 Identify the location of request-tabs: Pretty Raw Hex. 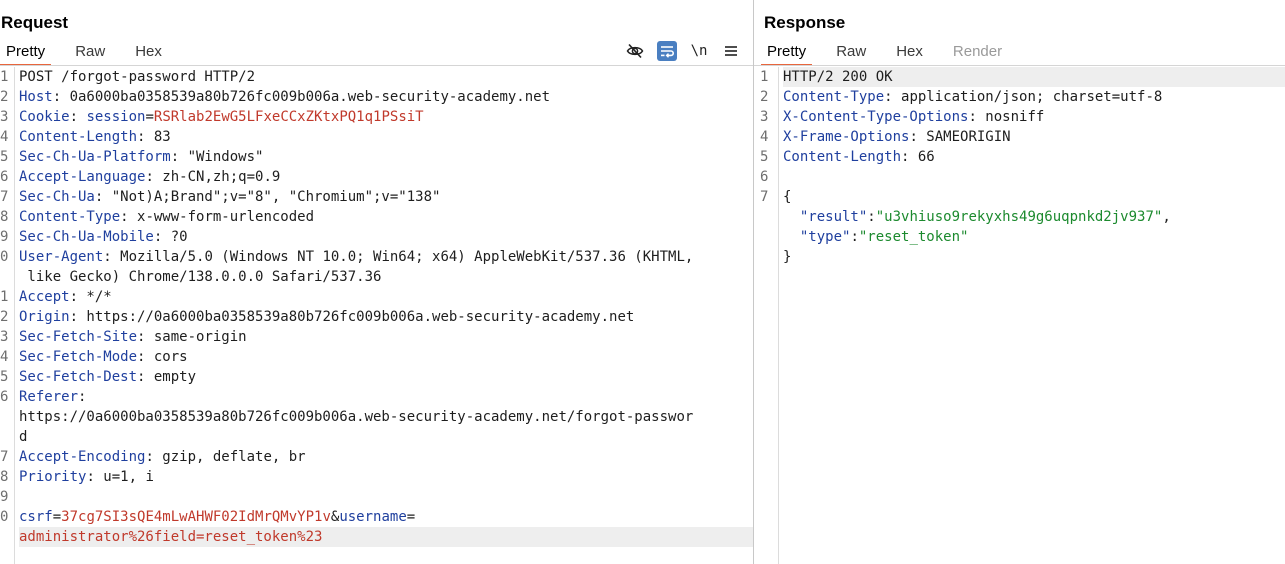
(93, 53).